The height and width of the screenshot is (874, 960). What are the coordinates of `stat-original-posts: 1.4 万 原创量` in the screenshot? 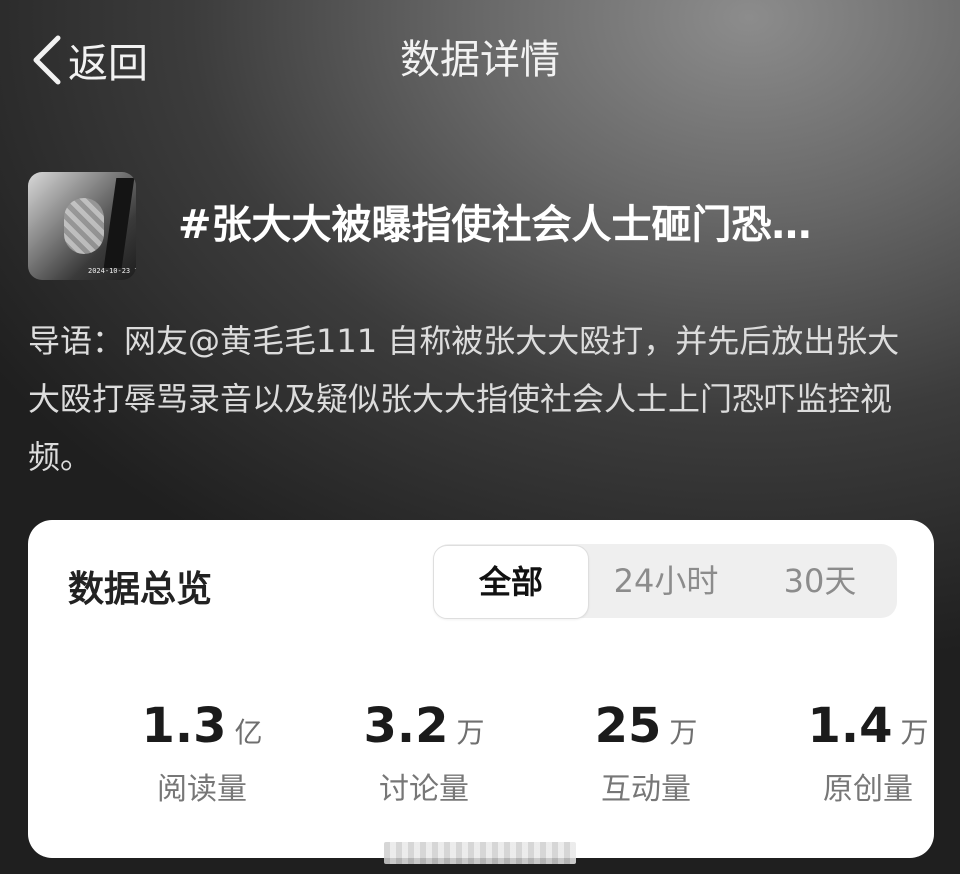 It's located at (859, 753).